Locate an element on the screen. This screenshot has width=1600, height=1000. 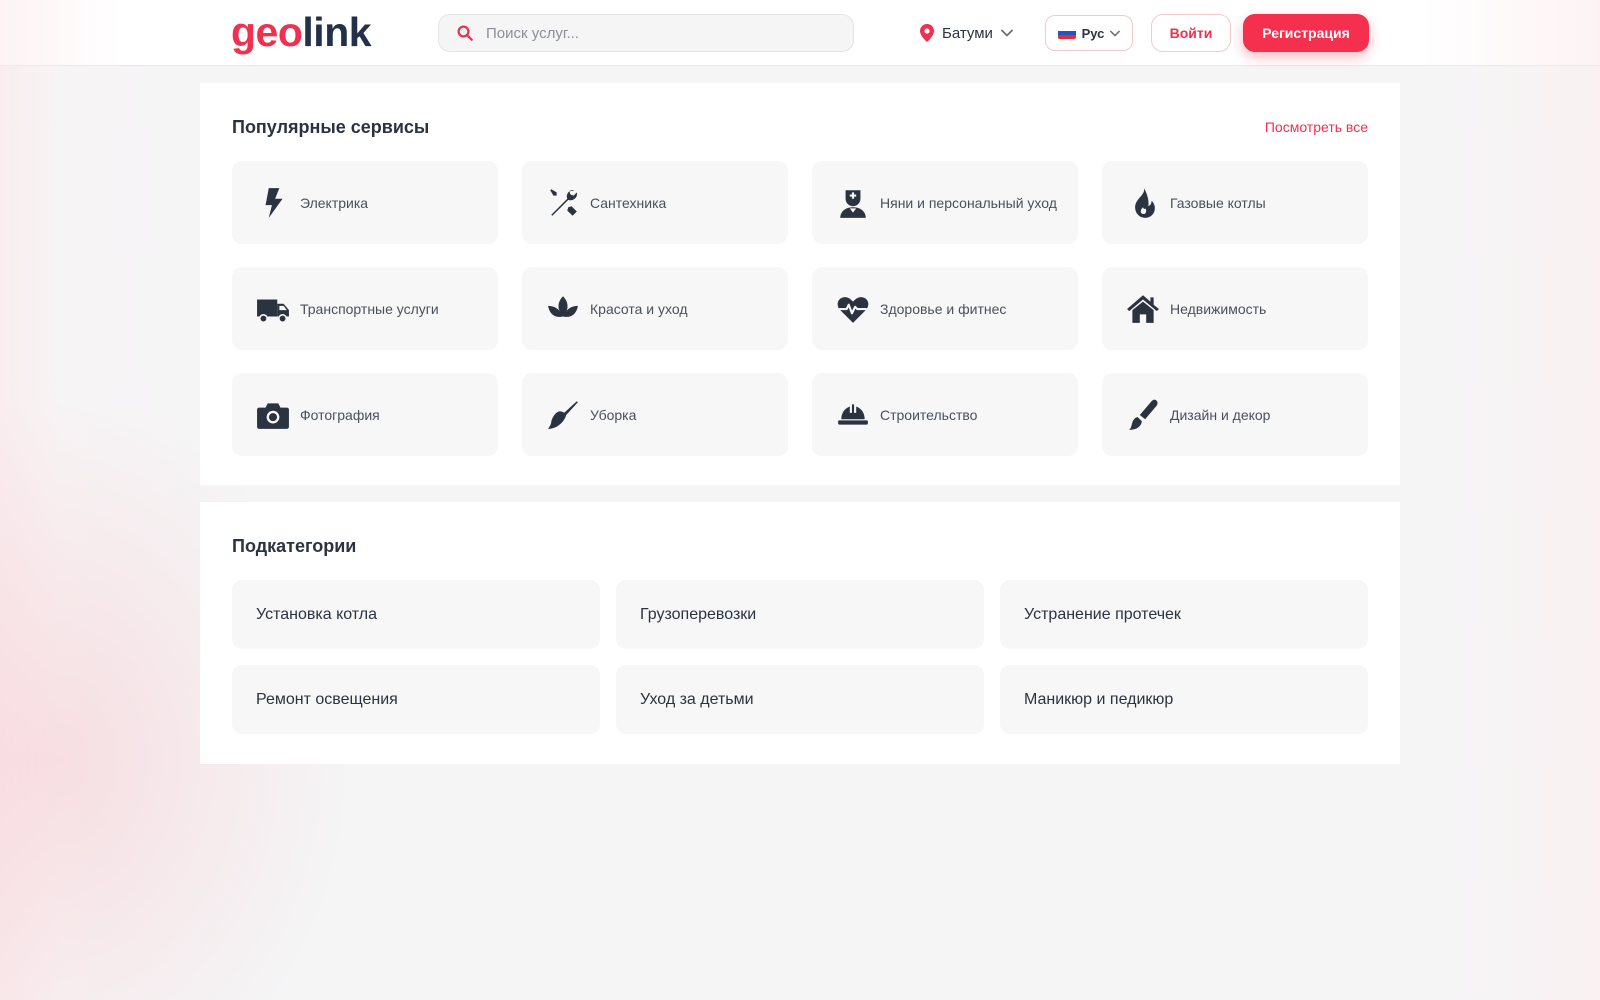
subcategory-item: Уход за детьми is located at coordinates (800, 699).